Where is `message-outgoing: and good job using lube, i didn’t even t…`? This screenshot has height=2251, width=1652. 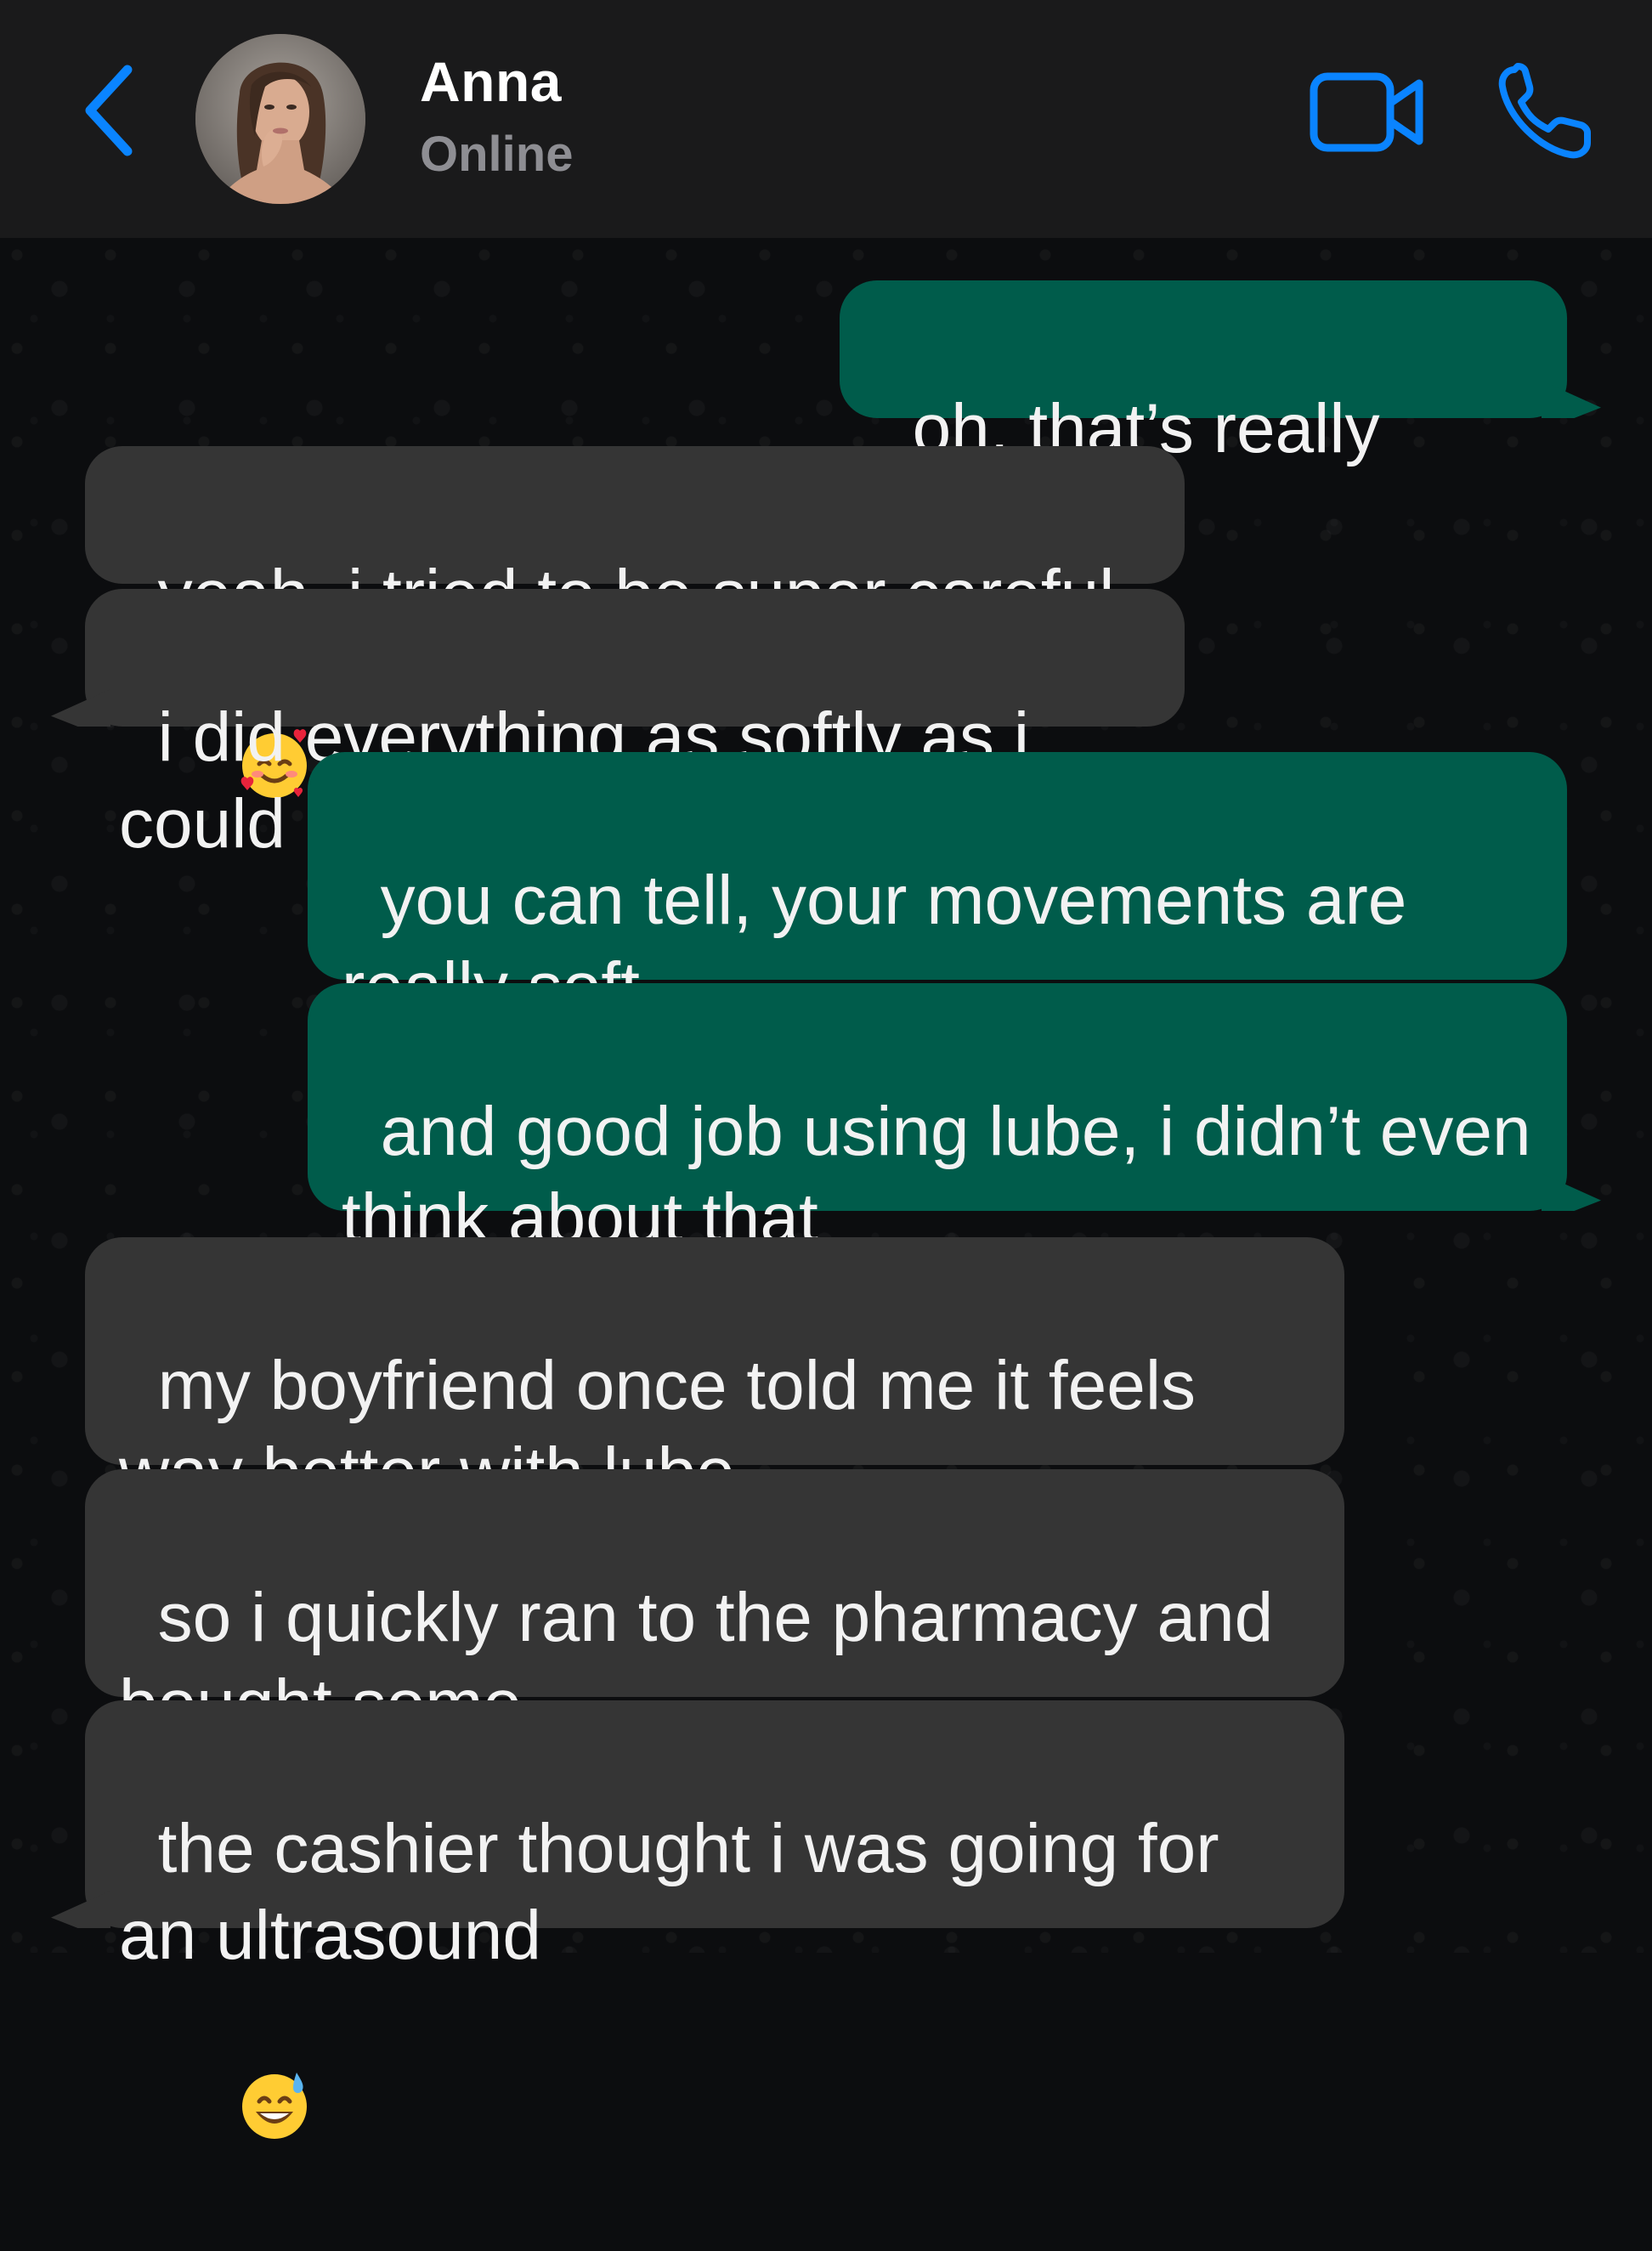
message-outgoing: and good job using lube, i didn’t even t… is located at coordinates (938, 1120).